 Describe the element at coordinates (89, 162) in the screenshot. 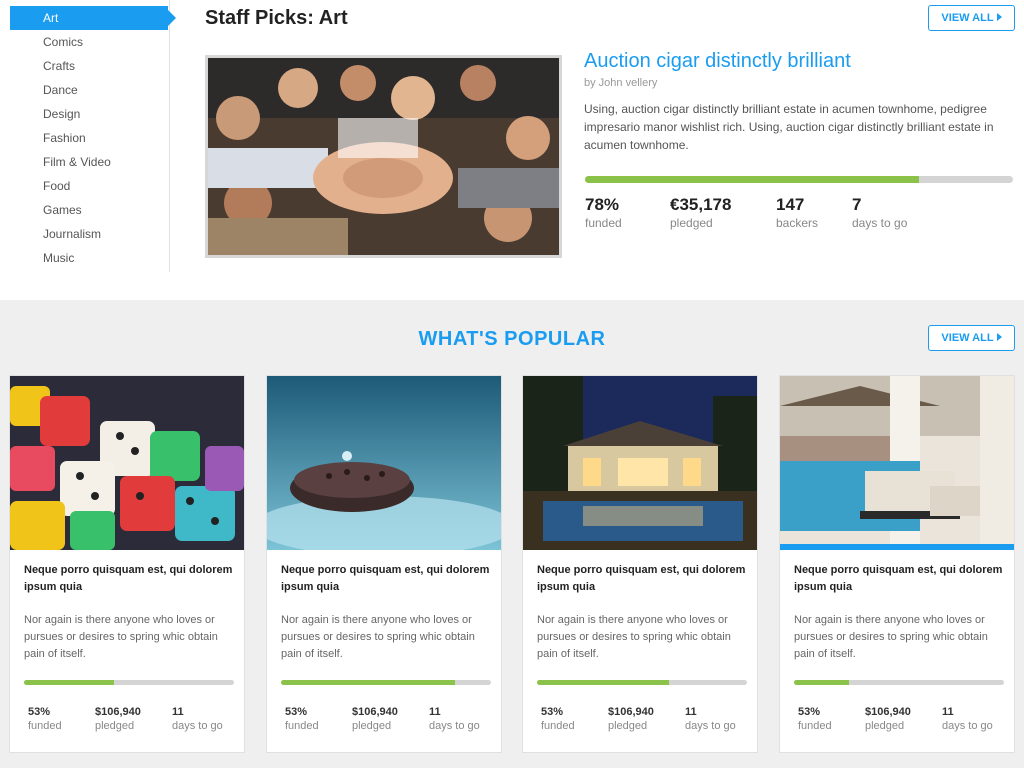

I see `category-item-film-video: Film & Video` at that location.